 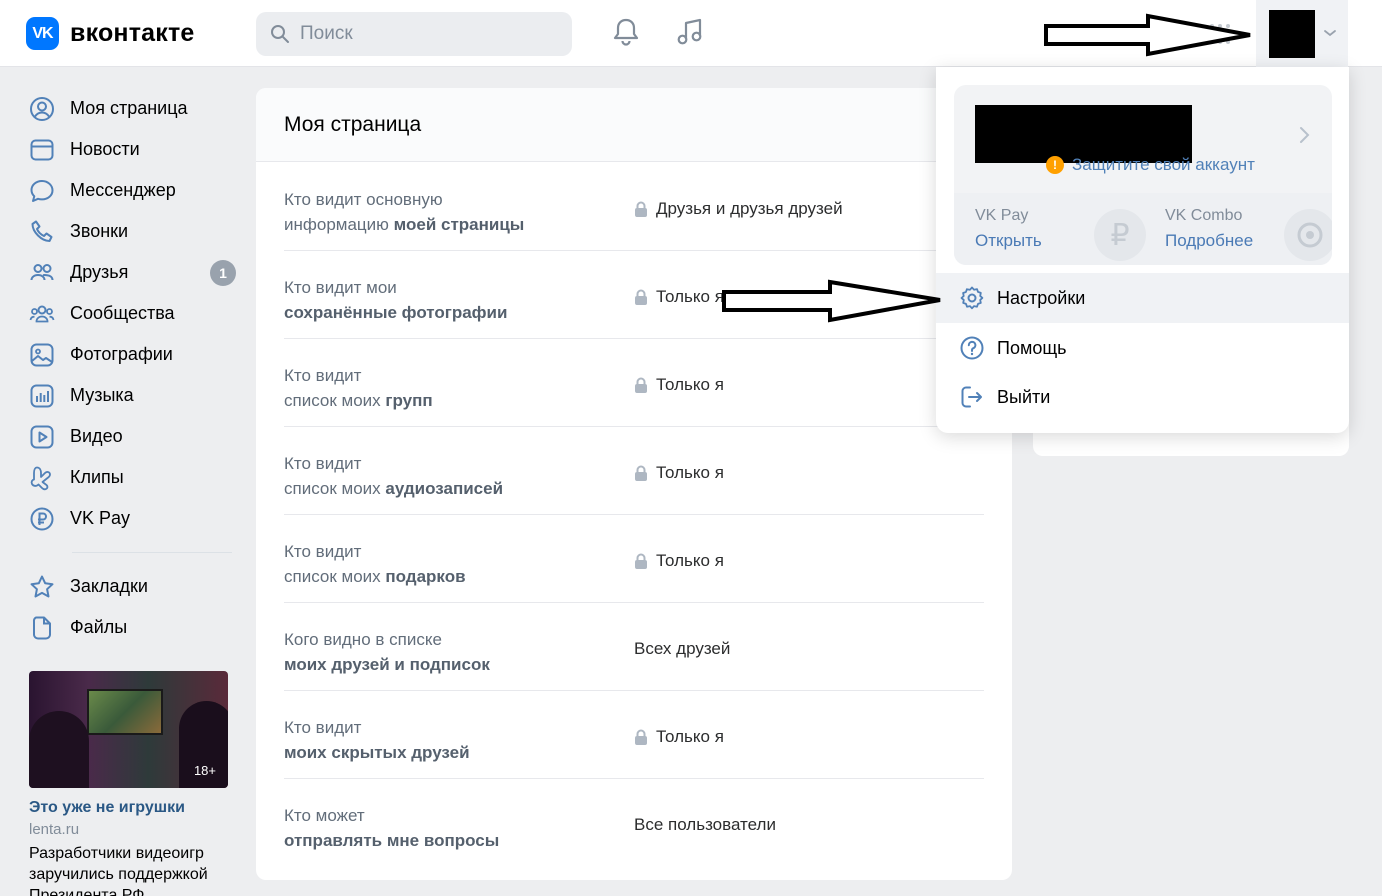 I want to click on sidebar-item-my-page: Моя страница, so click(x=133, y=108).